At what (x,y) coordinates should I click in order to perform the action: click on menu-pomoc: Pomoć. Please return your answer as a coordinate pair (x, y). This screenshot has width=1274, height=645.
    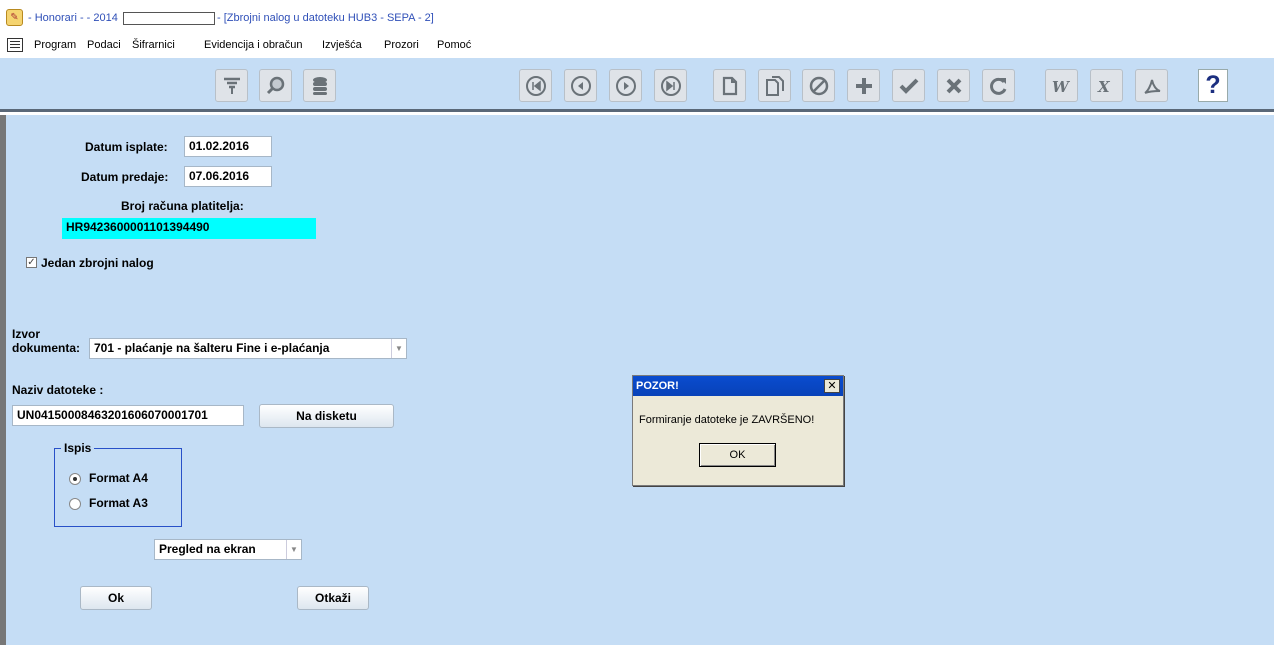
    Looking at the image, I should click on (454, 45).